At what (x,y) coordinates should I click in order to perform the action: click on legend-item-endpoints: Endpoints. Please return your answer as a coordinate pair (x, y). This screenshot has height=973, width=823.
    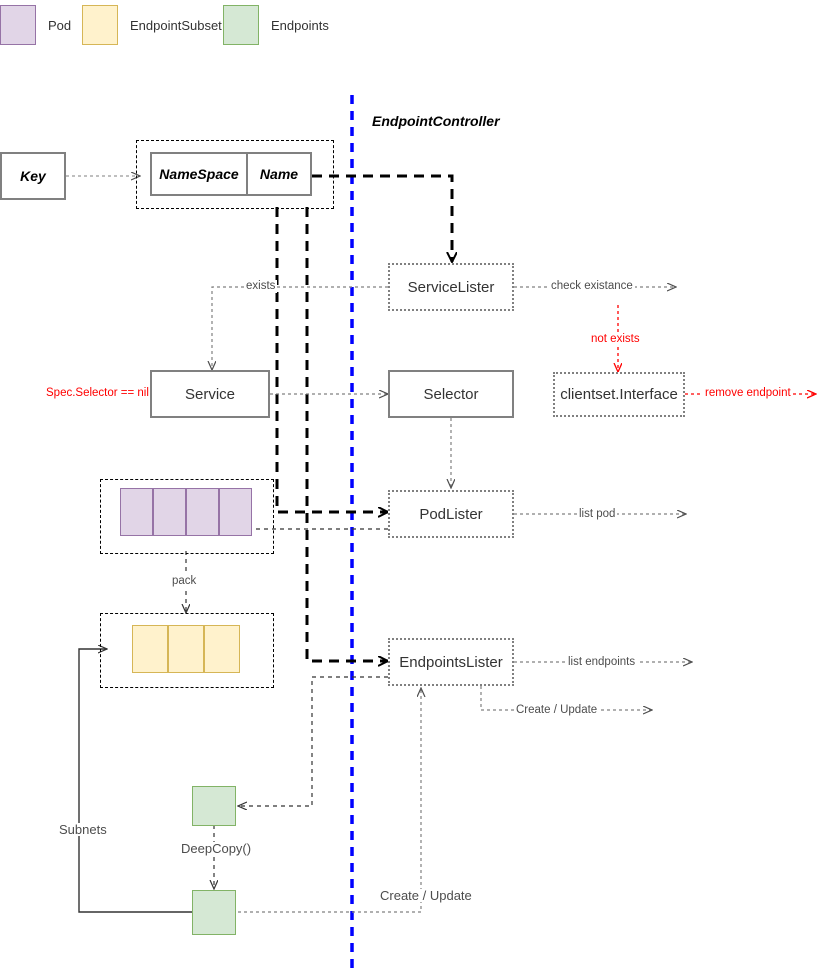
    Looking at the image, I should click on (276, 25).